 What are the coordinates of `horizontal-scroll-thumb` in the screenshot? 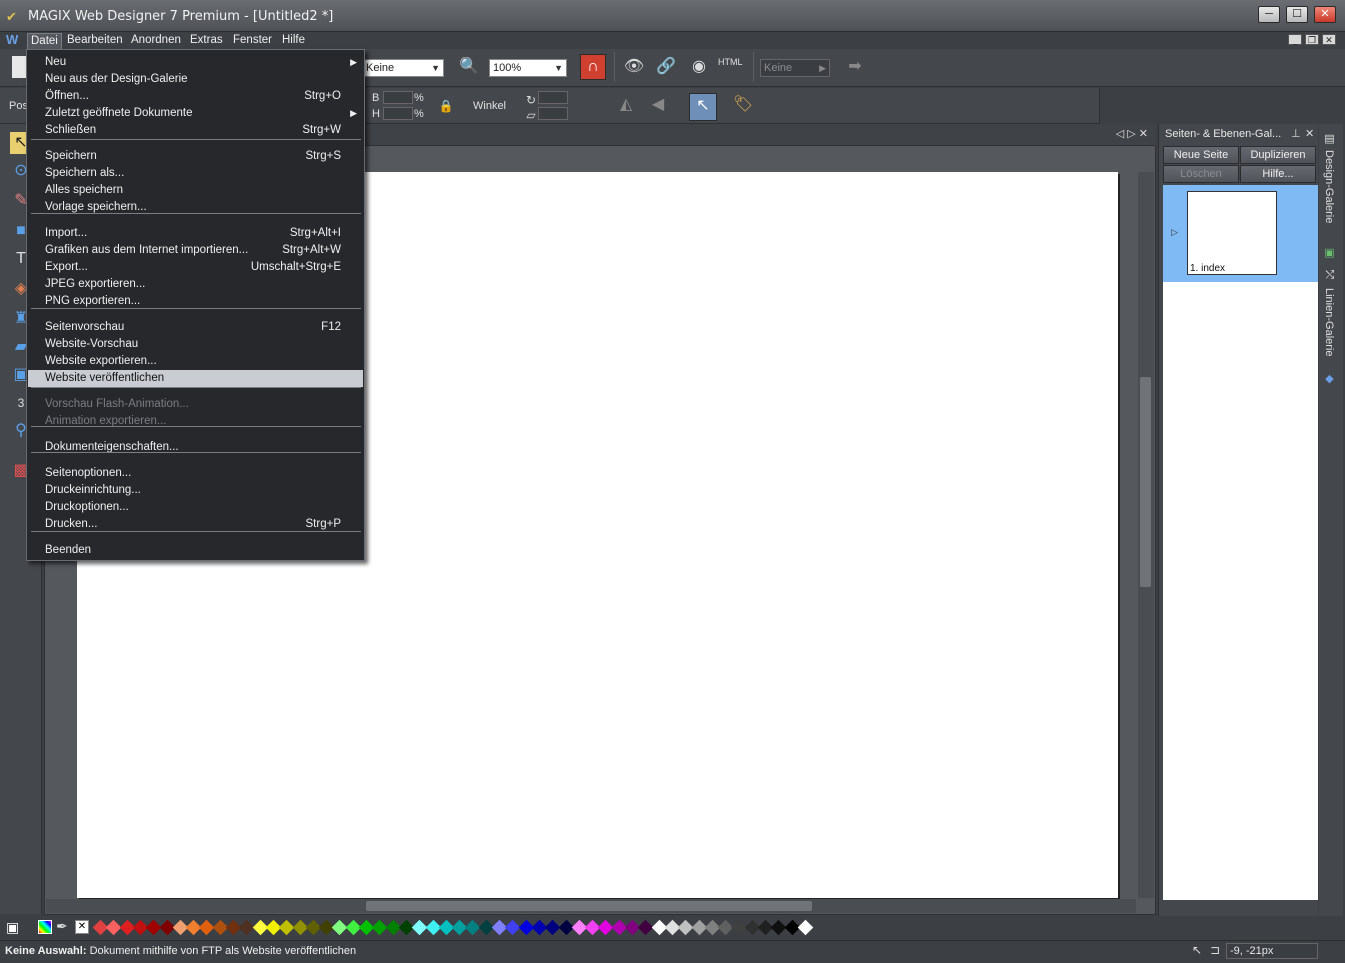 It's located at (589, 906).